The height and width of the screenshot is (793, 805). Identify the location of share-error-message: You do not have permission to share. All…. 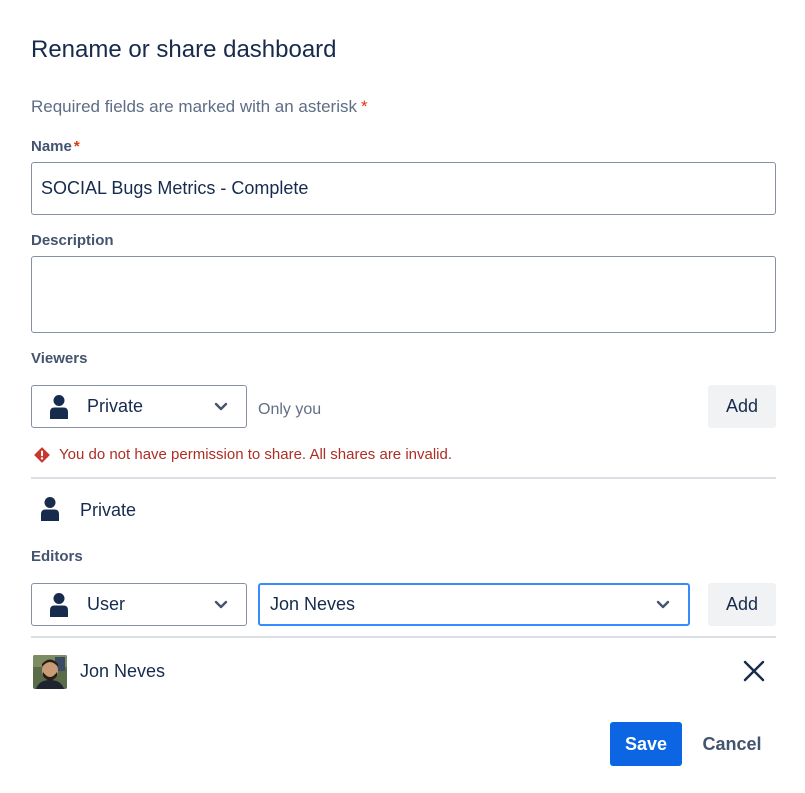
(243, 454).